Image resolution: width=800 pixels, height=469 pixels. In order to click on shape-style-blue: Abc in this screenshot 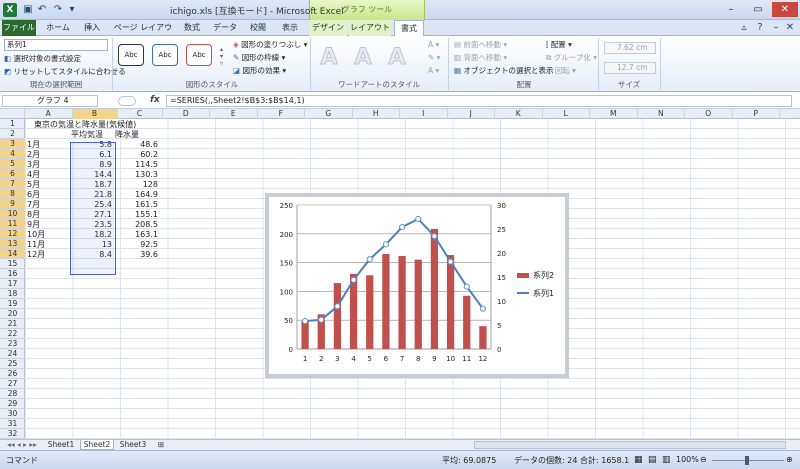, I will do `click(165, 55)`.